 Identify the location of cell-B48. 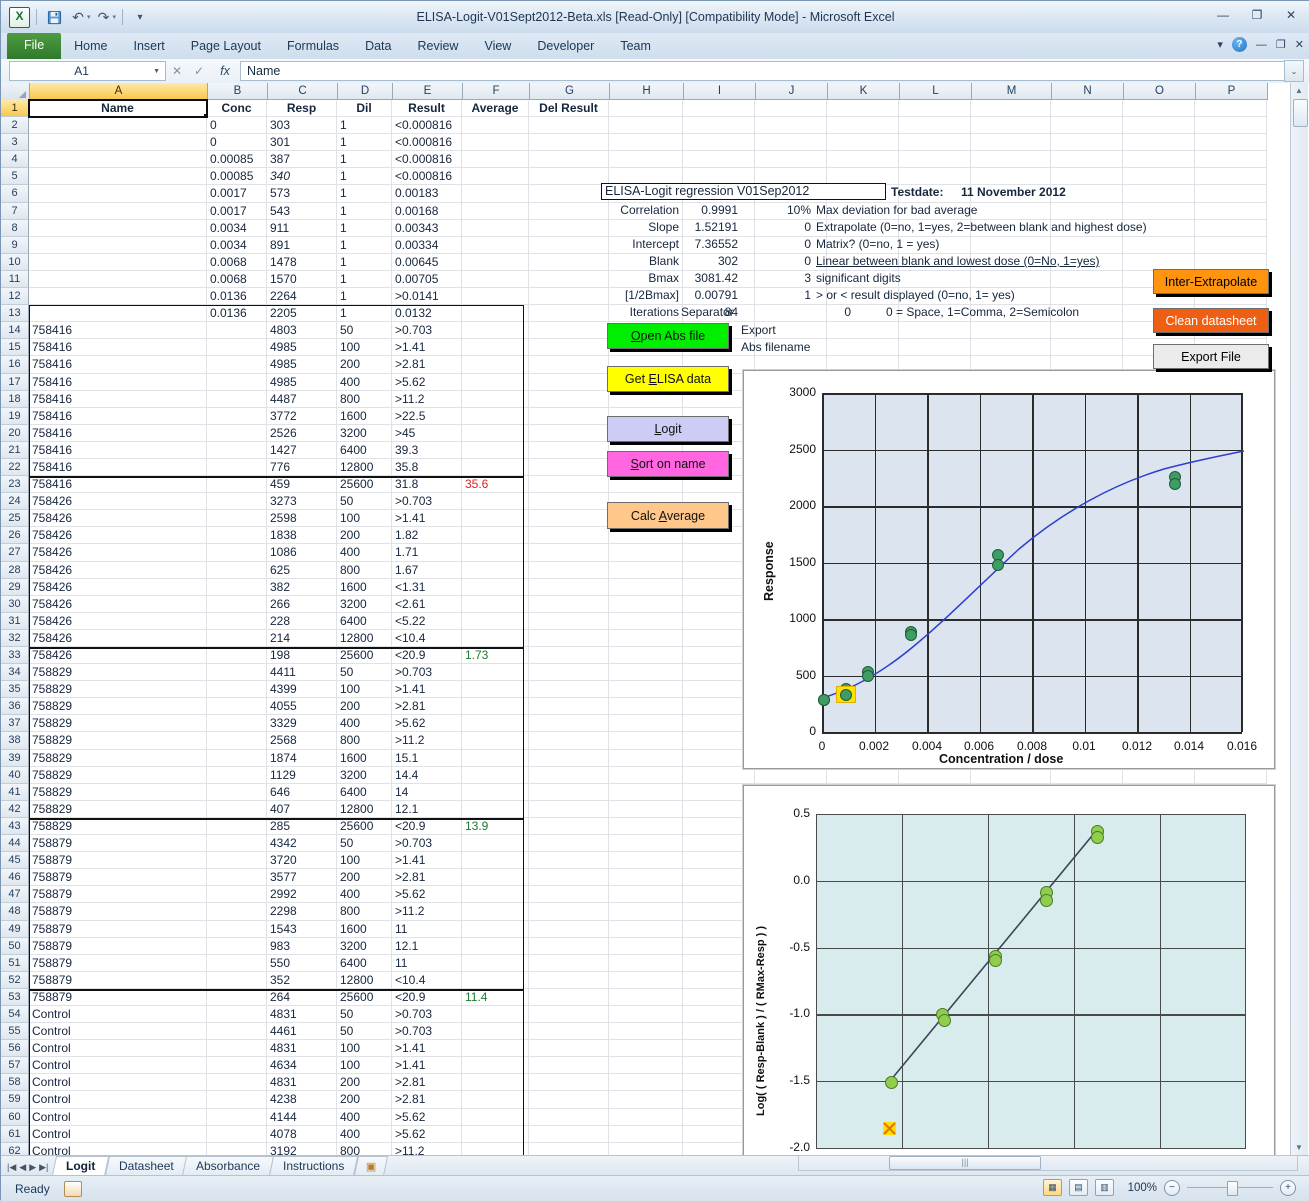
(237, 912).